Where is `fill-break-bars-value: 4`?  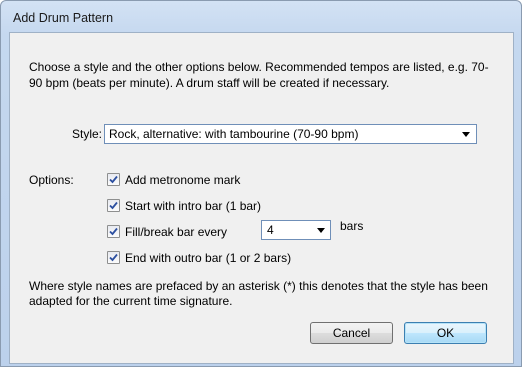
fill-break-bars-value: 4 is located at coordinates (270, 230).